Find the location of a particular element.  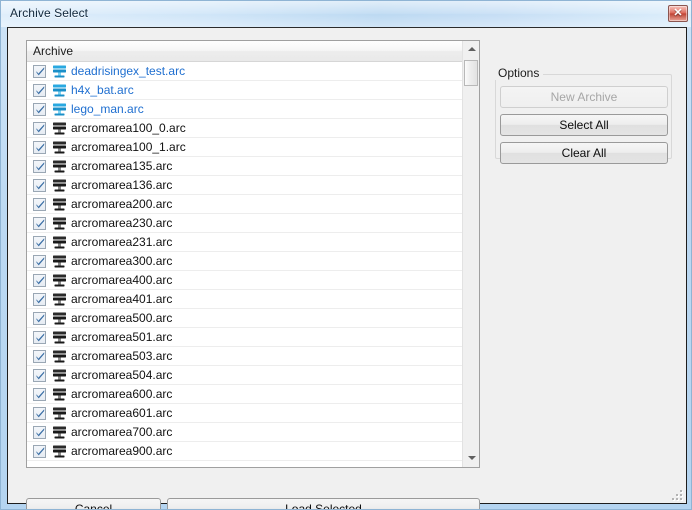

row-label: arcromarea136.arc is located at coordinates (122, 185).